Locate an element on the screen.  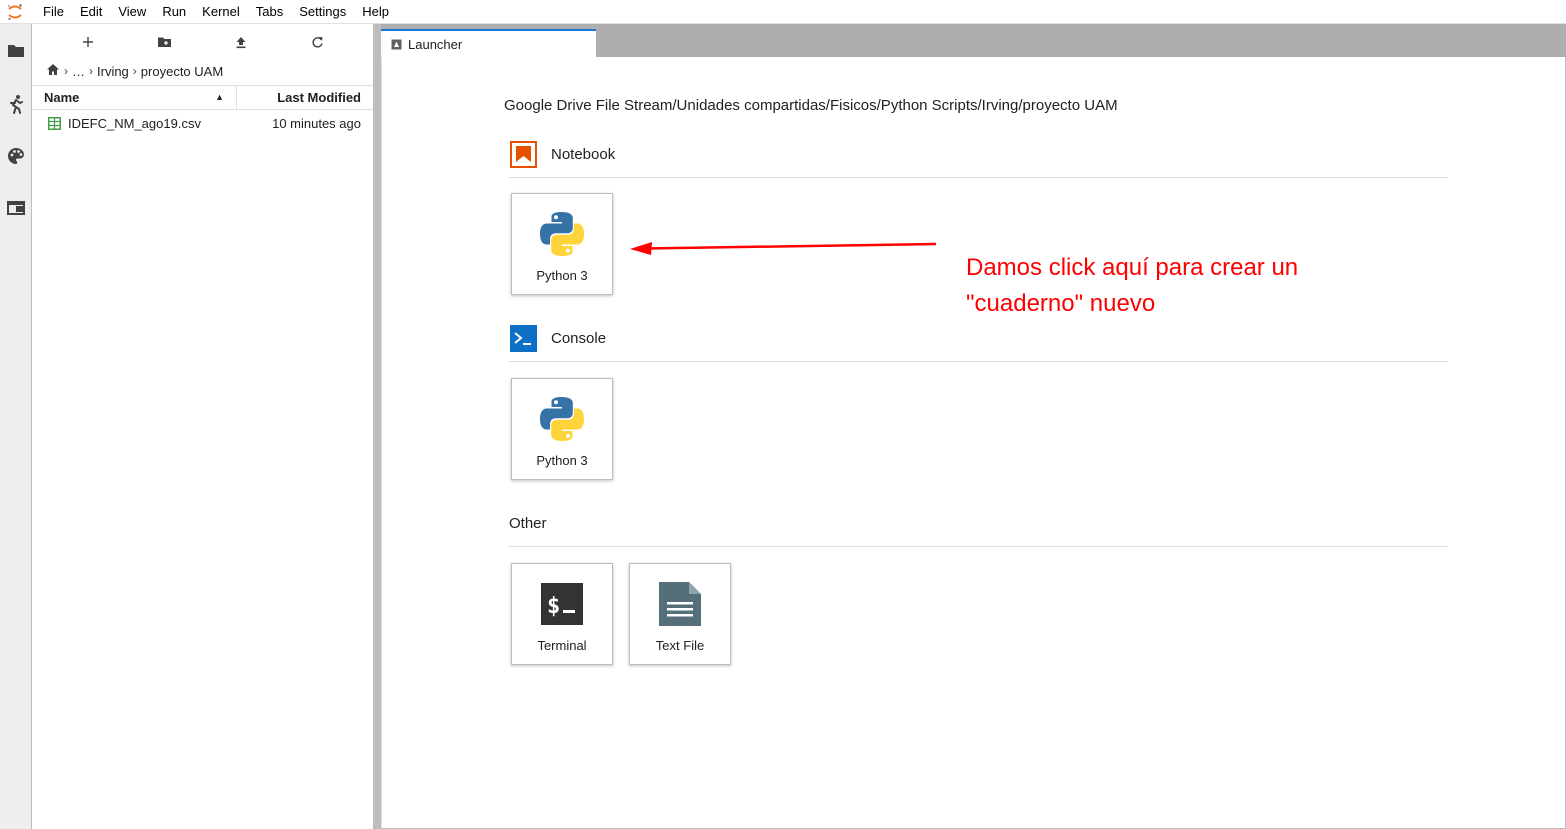
file-row: IDEFC_NM_ago19.csv 10 minutes ago is located at coordinates (203, 123).